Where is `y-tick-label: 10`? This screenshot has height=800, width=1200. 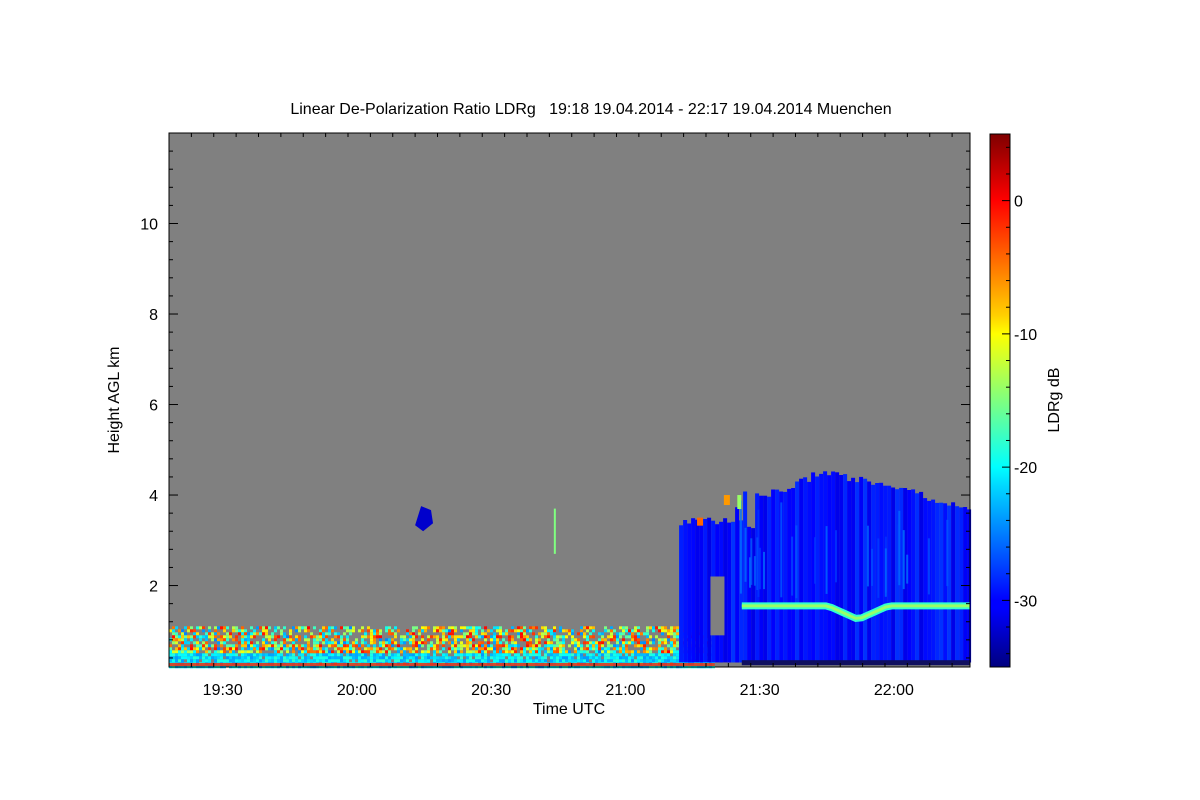
y-tick-label: 10 is located at coordinates (149, 225).